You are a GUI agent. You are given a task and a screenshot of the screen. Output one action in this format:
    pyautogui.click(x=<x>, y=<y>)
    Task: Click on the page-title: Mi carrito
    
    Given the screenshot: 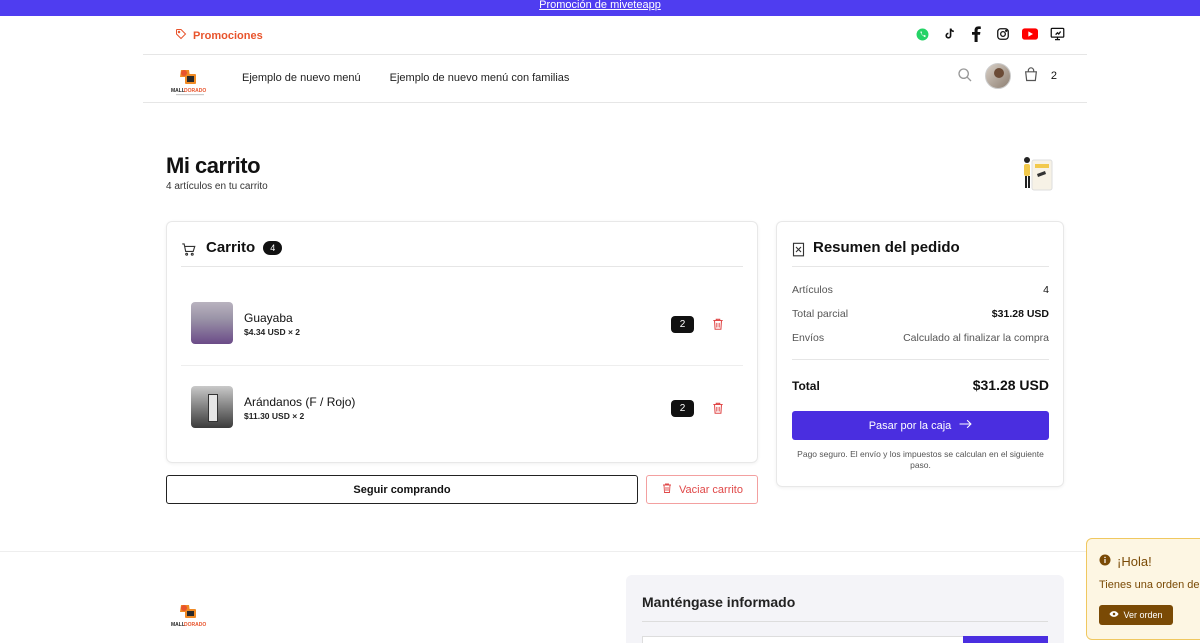 What is the action you would take?
    pyautogui.click(x=213, y=165)
    